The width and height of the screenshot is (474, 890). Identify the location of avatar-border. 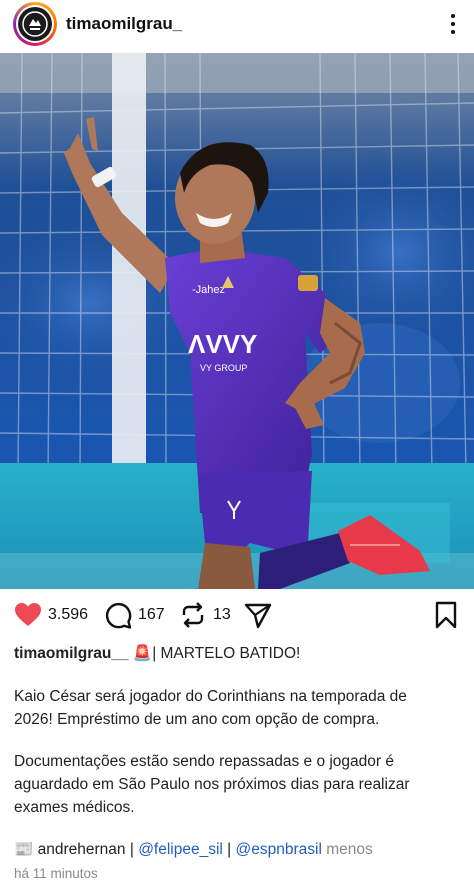
(35, 24).